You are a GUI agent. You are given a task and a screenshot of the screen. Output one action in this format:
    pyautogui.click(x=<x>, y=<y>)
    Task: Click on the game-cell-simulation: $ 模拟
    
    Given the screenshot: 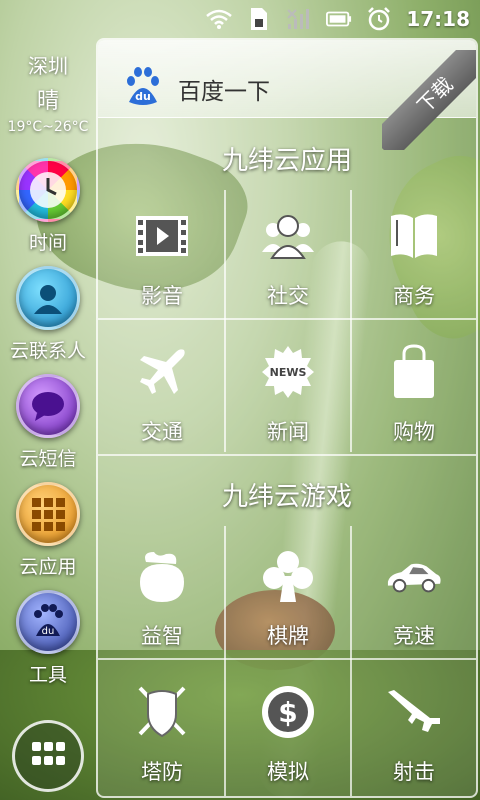 What is the action you would take?
    pyautogui.click(x=288, y=740)
    